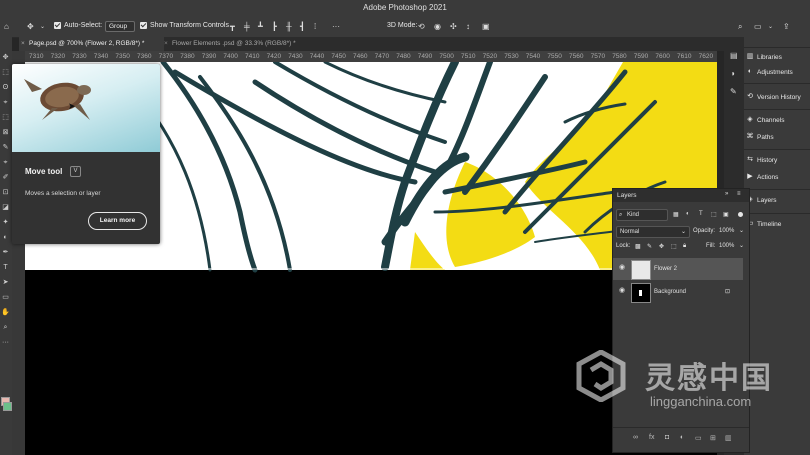 This screenshot has width=810, height=455. I want to click on layer-style-icon: fx, so click(651, 437).